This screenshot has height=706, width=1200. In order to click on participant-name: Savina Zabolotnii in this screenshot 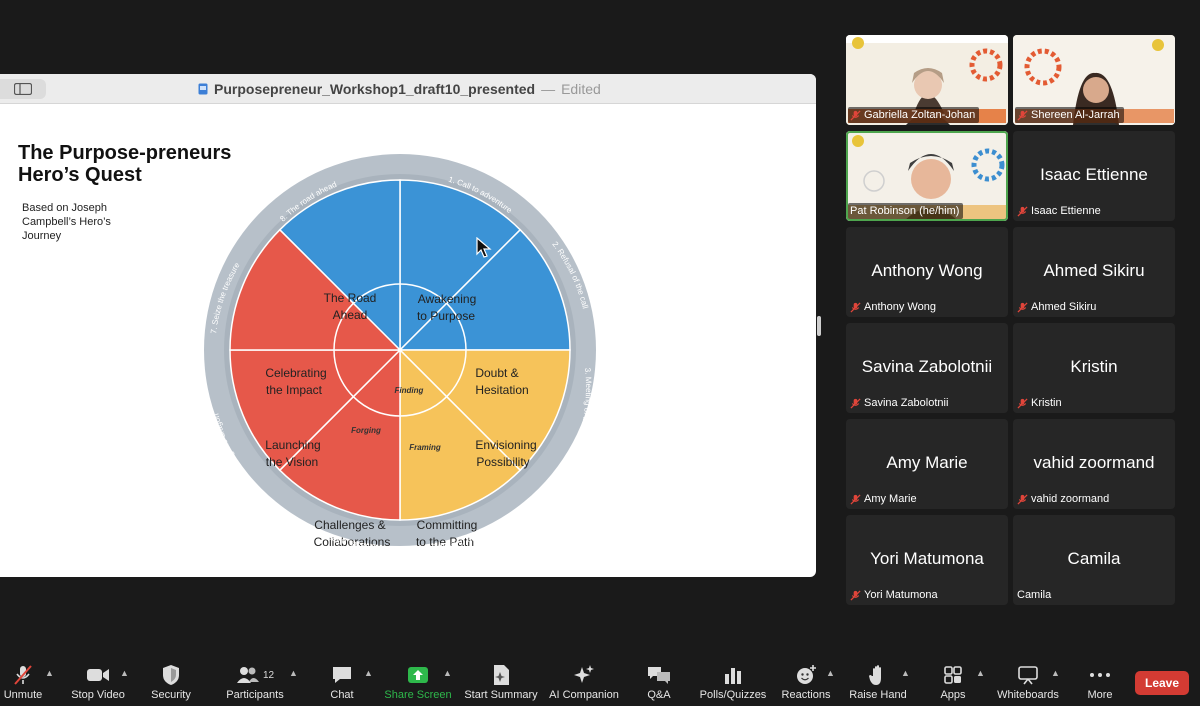, I will do `click(906, 403)`.